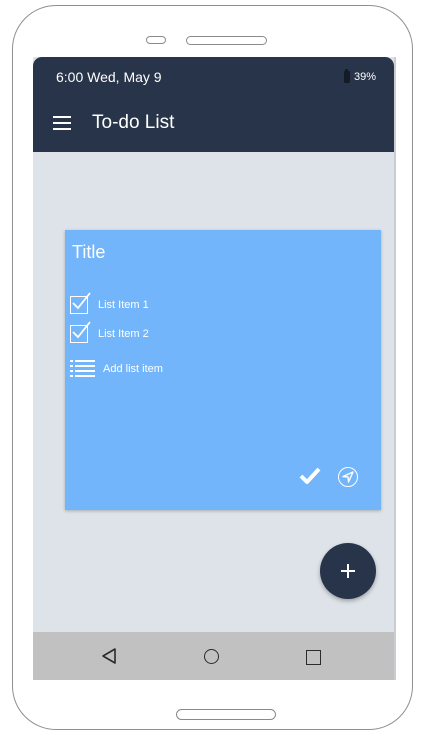 The width and height of the screenshot is (429, 751). Describe the element at coordinates (213, 104) in the screenshot. I see `app-bar: 6:00 Wed, May 9 39% To-do List` at that location.